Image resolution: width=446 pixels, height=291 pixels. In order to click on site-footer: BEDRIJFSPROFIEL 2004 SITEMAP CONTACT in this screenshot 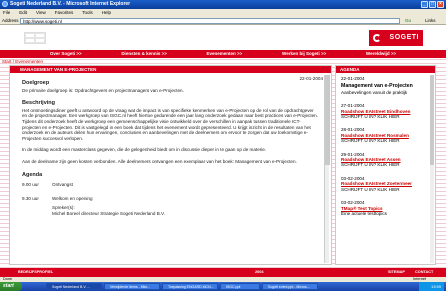, I will do `click(223, 272)`.